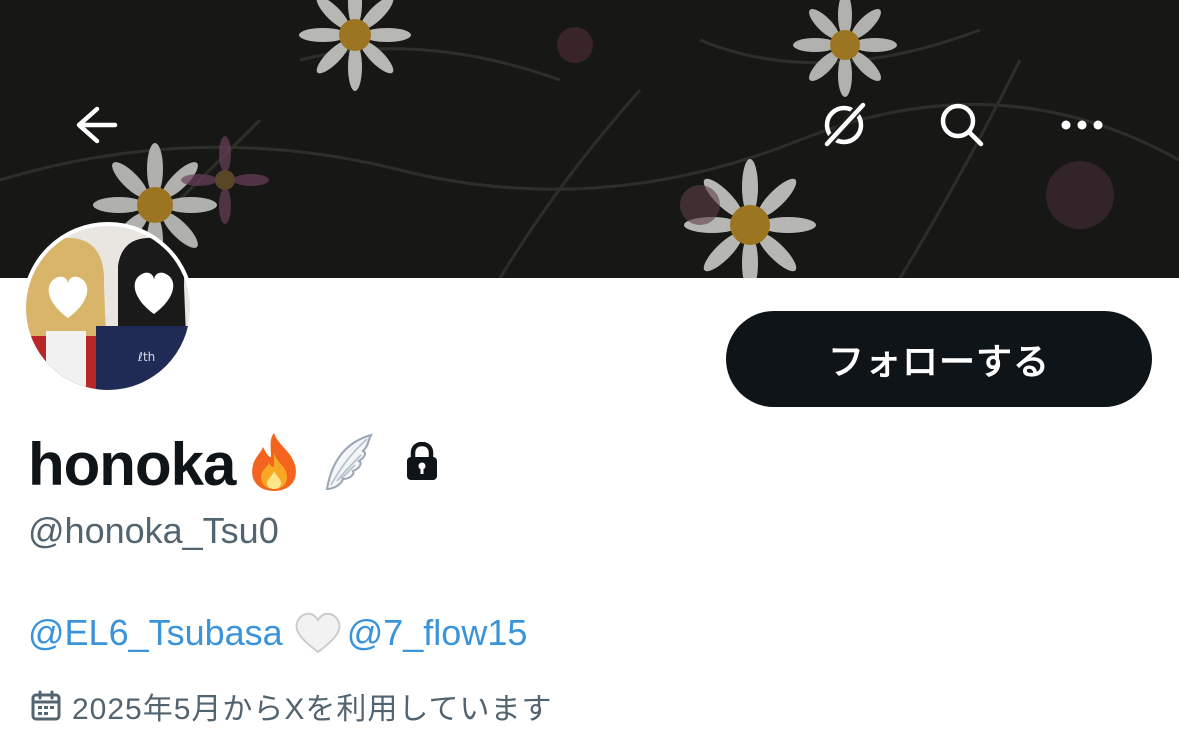 This screenshot has height=746, width=1179. I want to click on joined-text: 2025年5月からXを利用しています, so click(312, 709).